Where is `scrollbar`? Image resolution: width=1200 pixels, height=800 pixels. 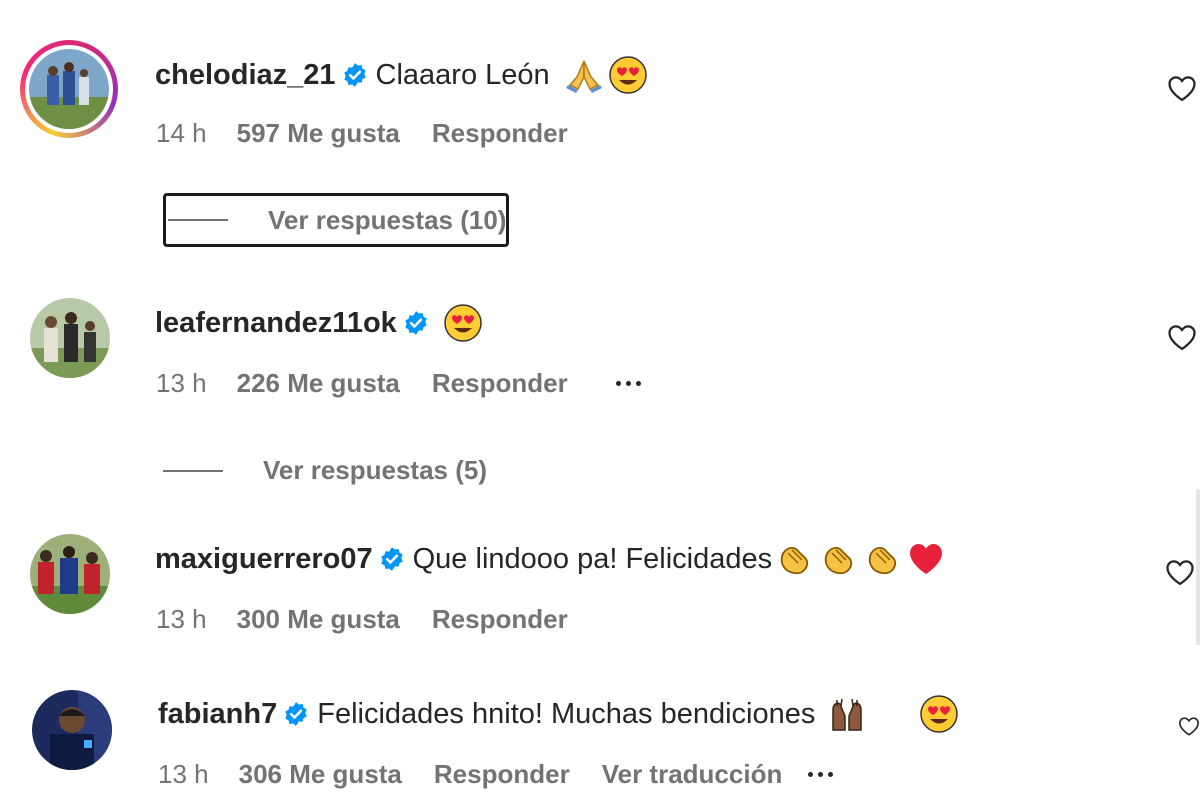
scrollbar is located at coordinates (1198, 567).